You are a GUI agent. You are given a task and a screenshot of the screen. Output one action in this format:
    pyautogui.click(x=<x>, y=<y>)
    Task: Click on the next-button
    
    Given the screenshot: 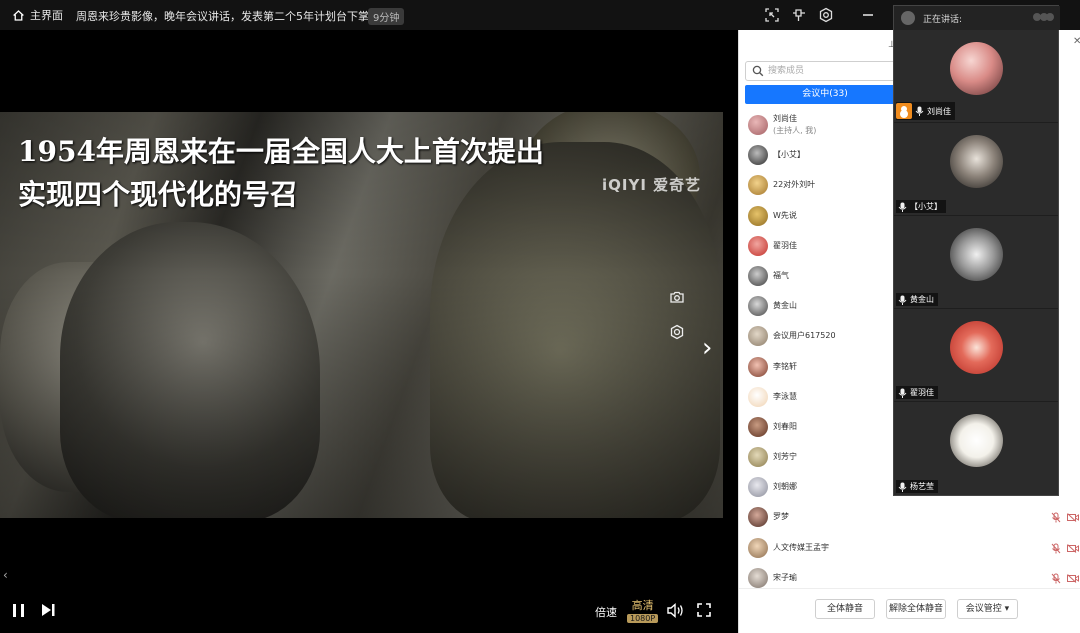 What is the action you would take?
    pyautogui.click(x=48, y=610)
    